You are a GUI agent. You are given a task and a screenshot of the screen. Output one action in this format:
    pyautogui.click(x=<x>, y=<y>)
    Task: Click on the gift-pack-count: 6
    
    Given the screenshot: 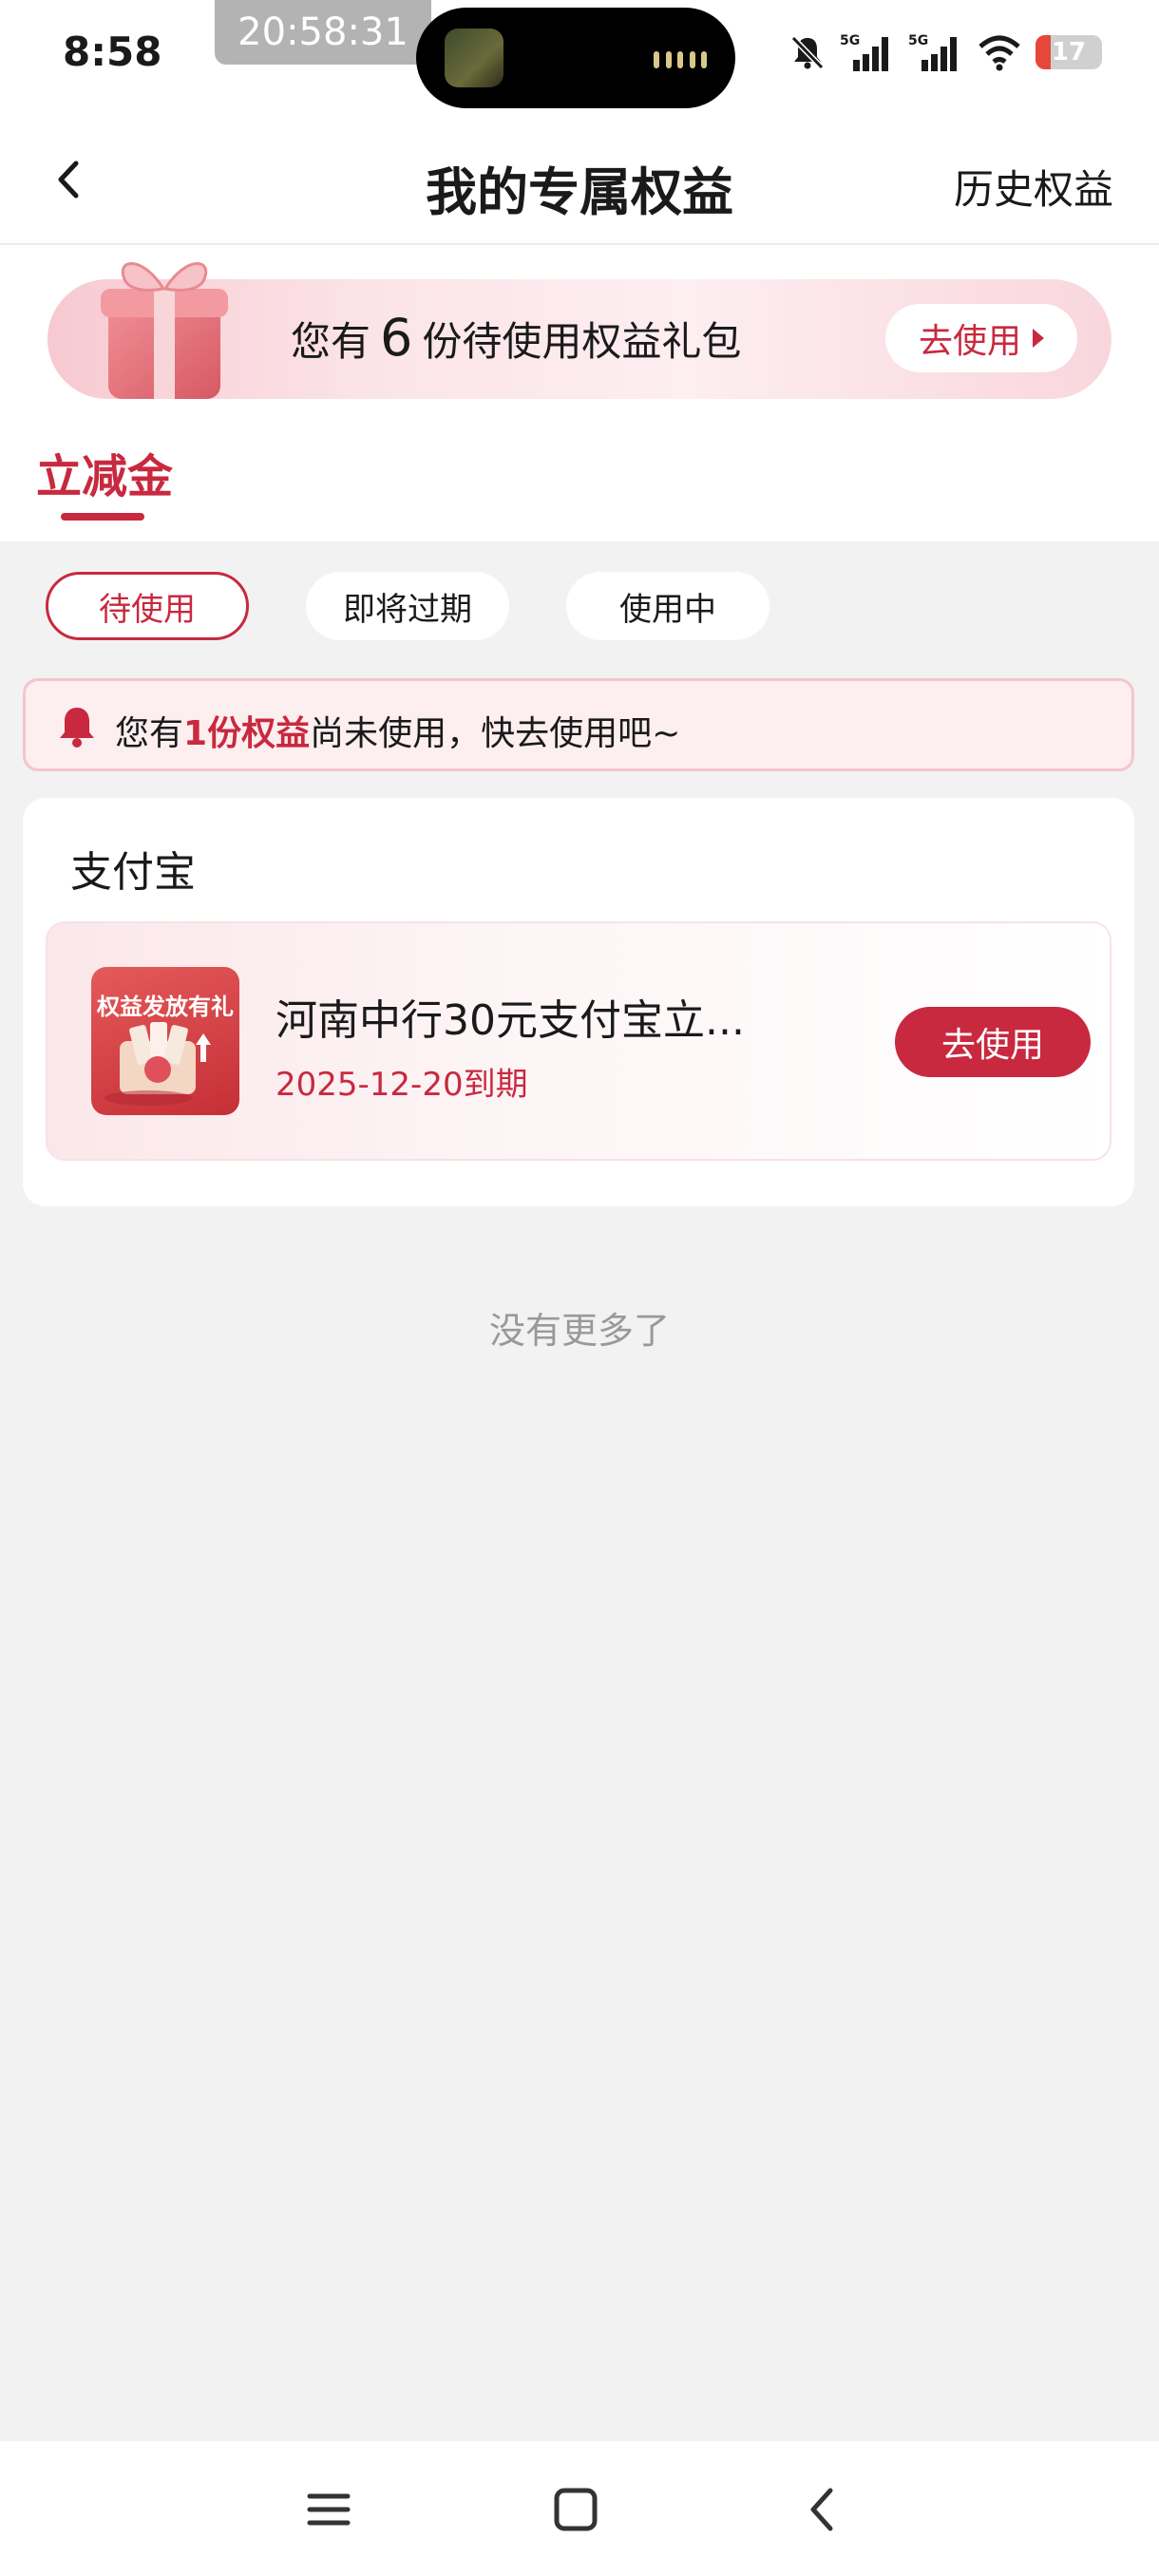 What is the action you would take?
    pyautogui.click(x=396, y=338)
    